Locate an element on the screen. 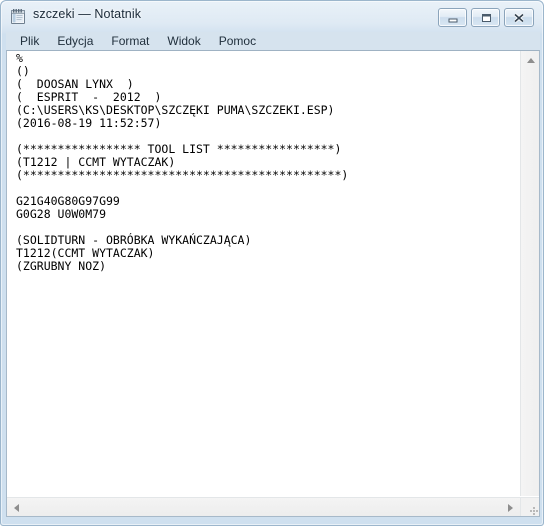 The width and height of the screenshot is (544, 526). vertical-scrollbar is located at coordinates (529, 273).